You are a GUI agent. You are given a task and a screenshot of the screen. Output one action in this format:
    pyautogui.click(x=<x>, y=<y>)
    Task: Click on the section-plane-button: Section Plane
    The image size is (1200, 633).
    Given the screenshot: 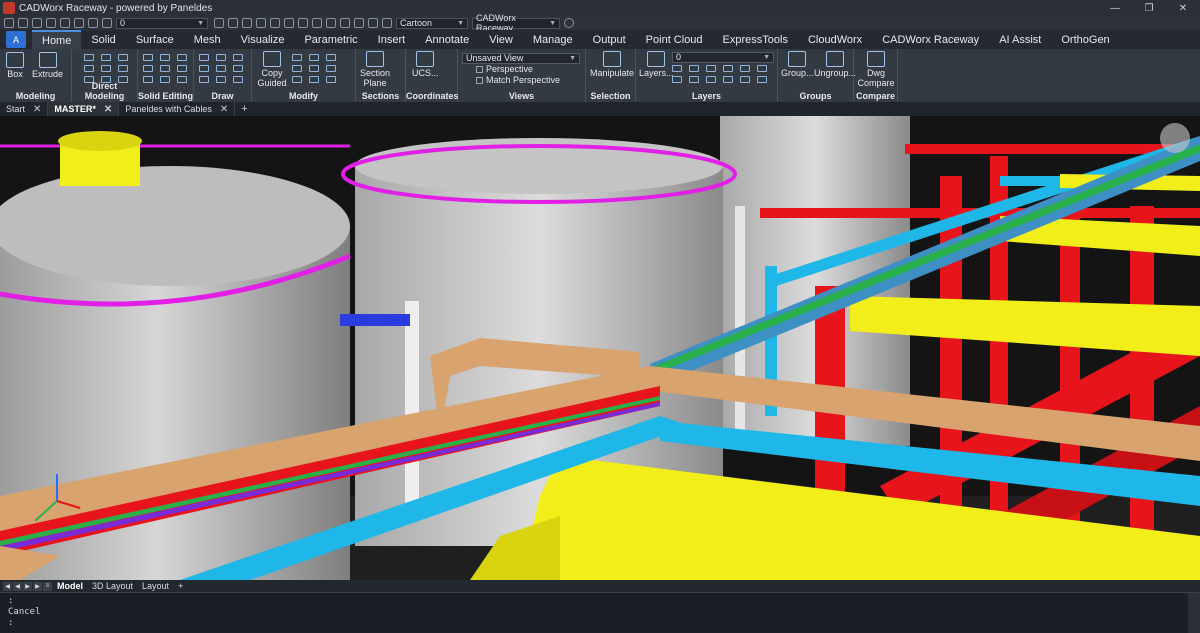 What is the action you would take?
    pyautogui.click(x=375, y=69)
    